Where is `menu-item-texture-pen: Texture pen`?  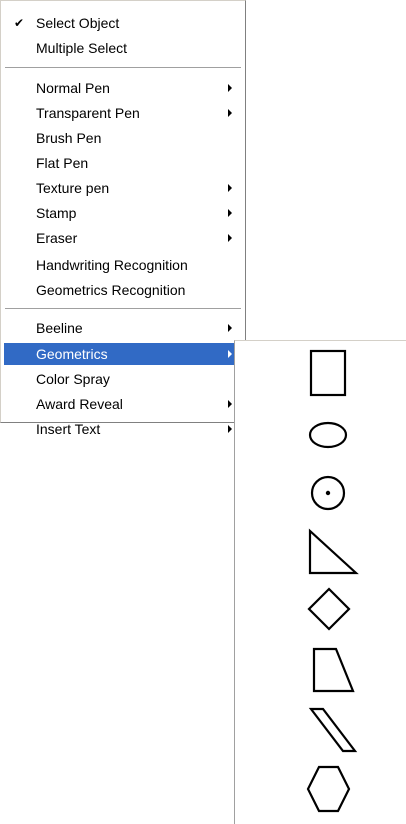
menu-item-texture-pen: Texture pen is located at coordinates (123, 188).